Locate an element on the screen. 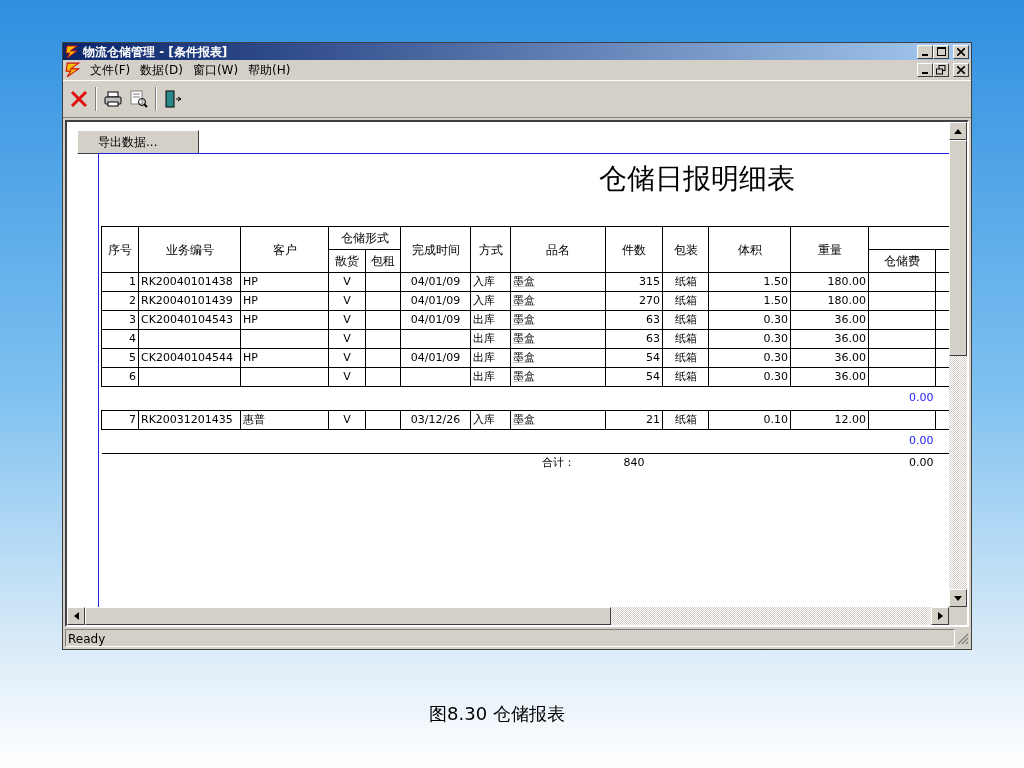 The height and width of the screenshot is (768, 1024). table-cell: RK20040101439 is located at coordinates (189, 301).